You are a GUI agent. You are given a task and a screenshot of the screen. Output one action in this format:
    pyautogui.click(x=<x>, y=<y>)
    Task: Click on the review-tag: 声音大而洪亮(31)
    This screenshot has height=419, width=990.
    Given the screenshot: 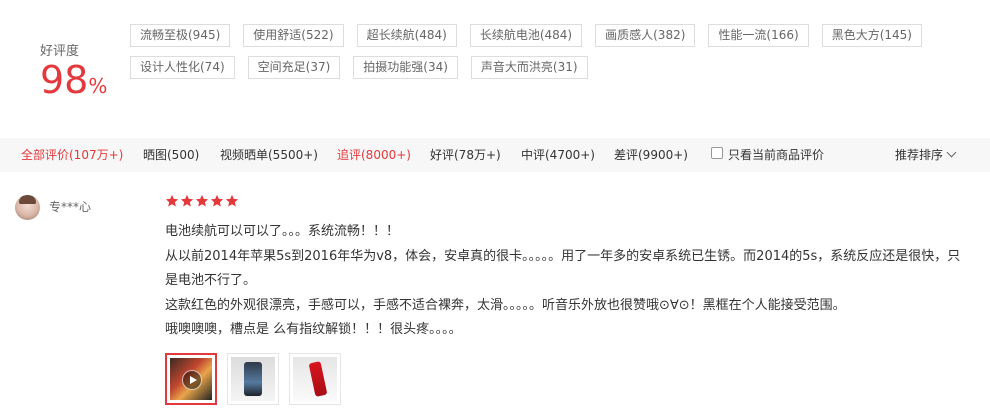 What is the action you would take?
    pyautogui.click(x=529, y=67)
    